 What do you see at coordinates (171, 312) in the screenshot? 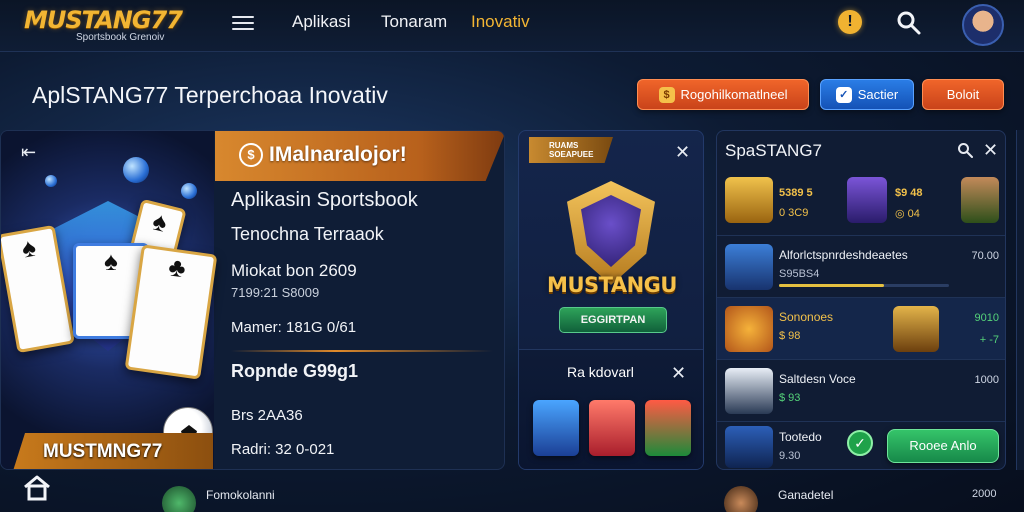
I see `playing-card-image: ♣` at bounding box center [171, 312].